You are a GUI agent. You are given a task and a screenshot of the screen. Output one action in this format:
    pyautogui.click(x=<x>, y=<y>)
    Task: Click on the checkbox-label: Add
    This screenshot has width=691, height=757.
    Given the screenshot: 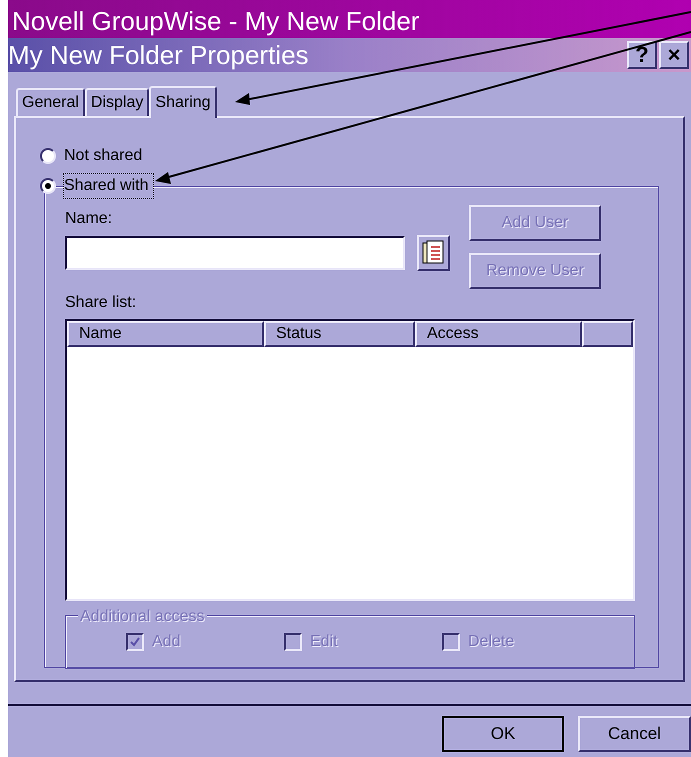 What is the action you would take?
    pyautogui.click(x=166, y=642)
    